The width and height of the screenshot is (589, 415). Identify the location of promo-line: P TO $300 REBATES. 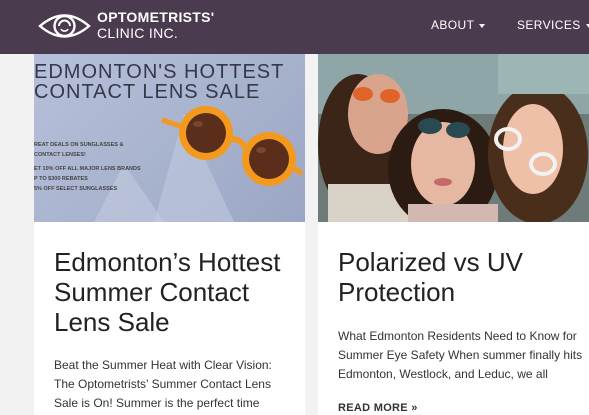
(61, 179).